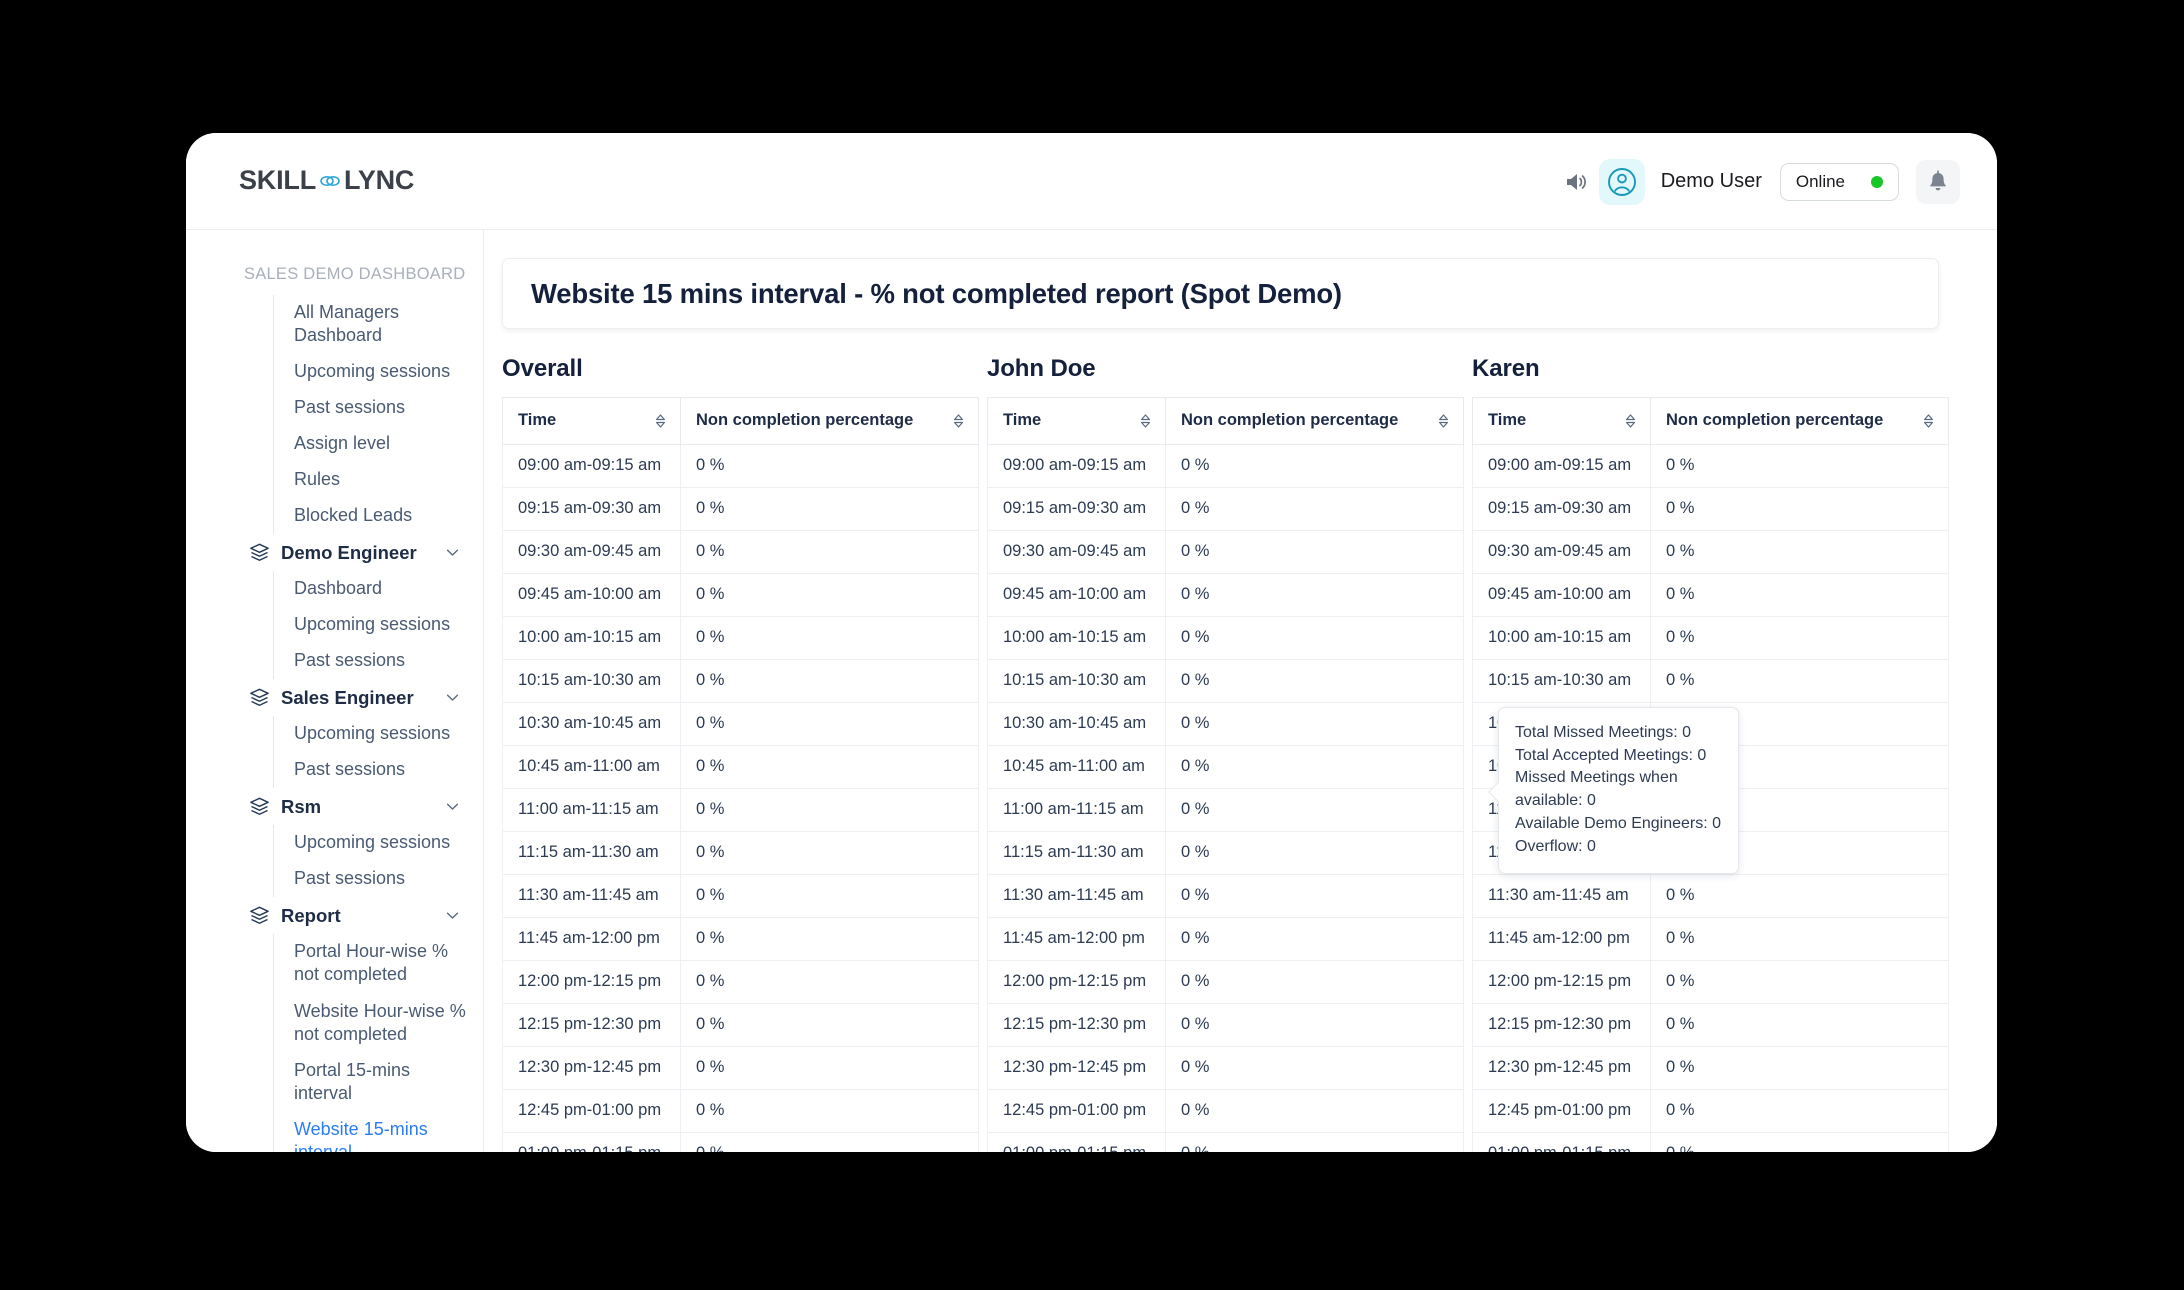 The height and width of the screenshot is (1290, 2184). I want to click on table-row: 01:00 pm-01:15 pm0 %, so click(1710, 1142).